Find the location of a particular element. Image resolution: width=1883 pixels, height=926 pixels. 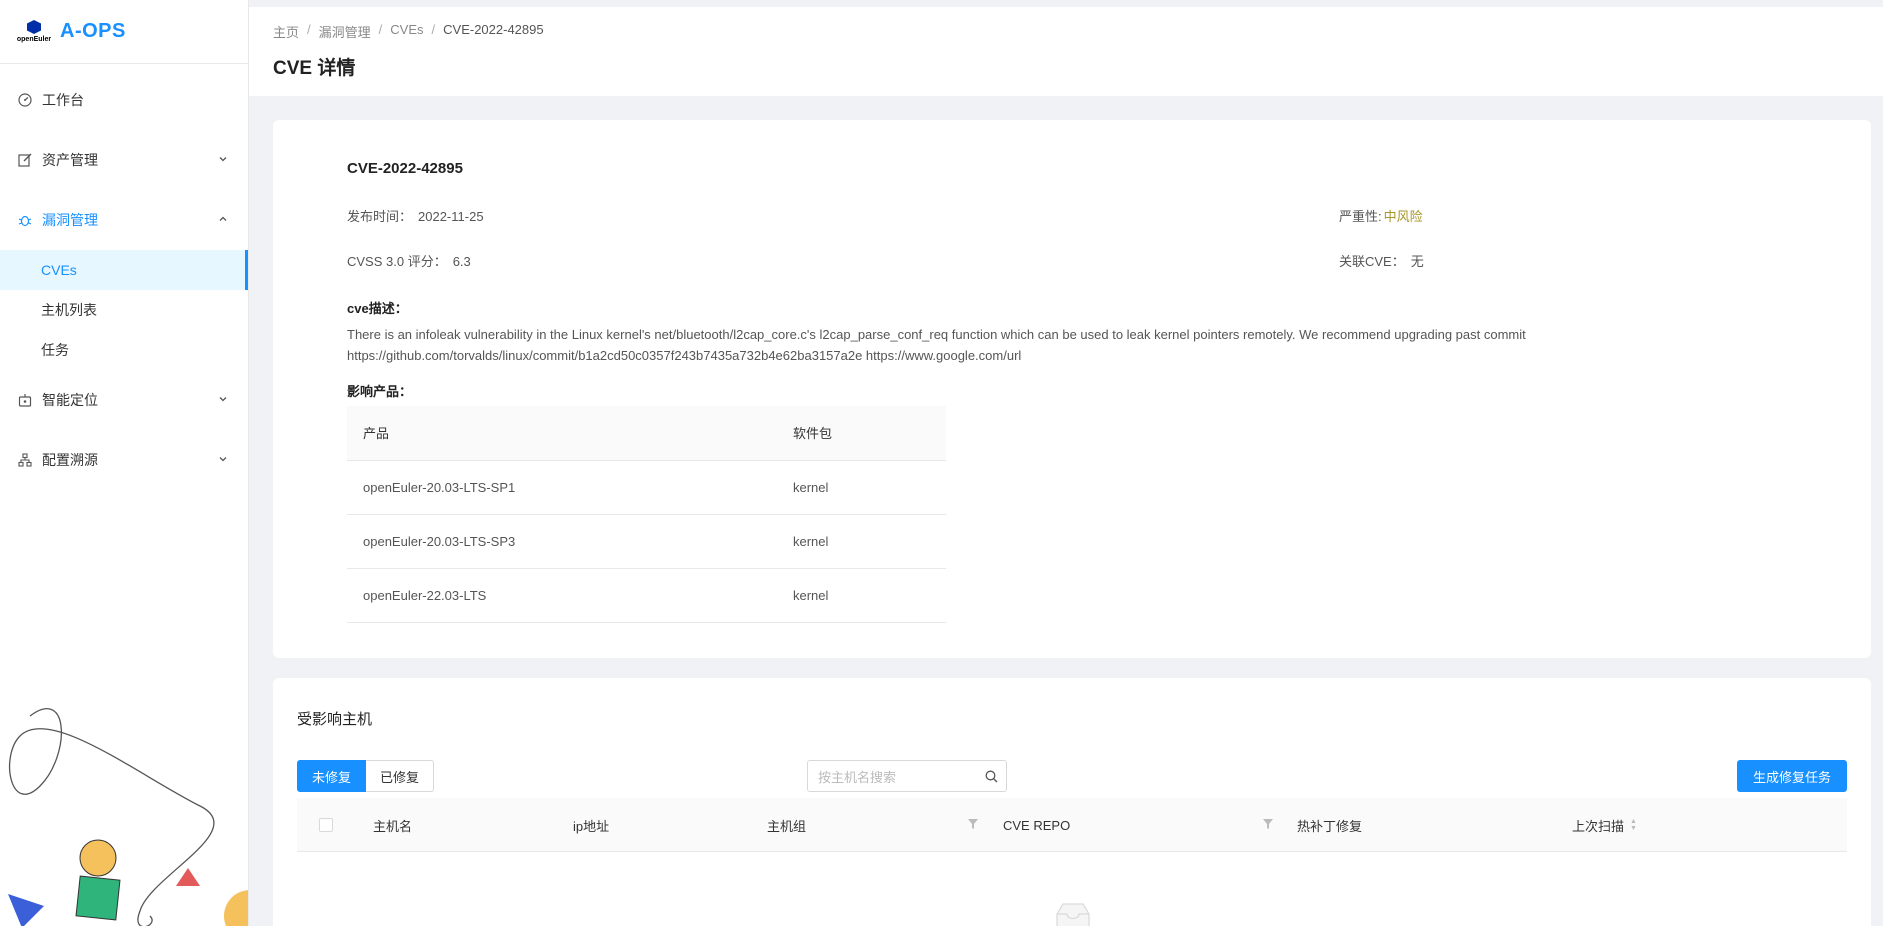

search-icon is located at coordinates (991, 776).